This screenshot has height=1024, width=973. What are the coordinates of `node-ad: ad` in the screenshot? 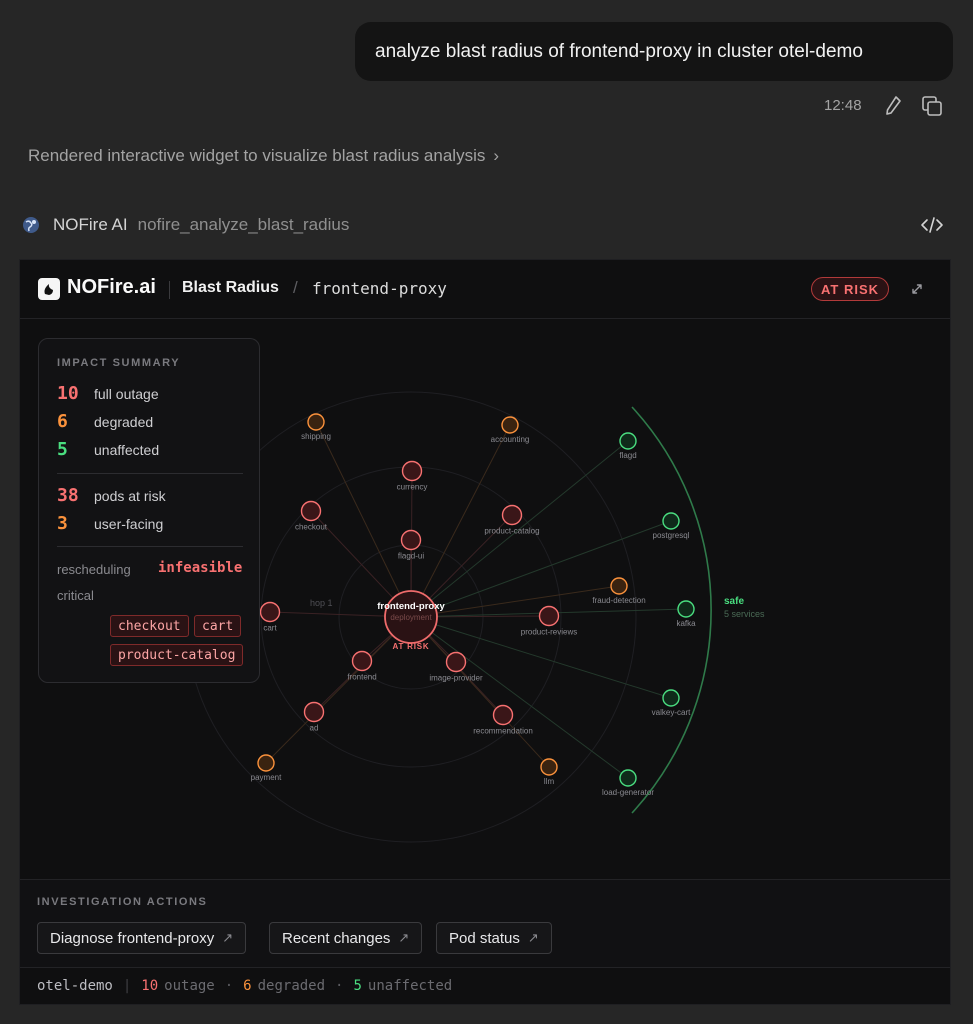 It's located at (314, 717).